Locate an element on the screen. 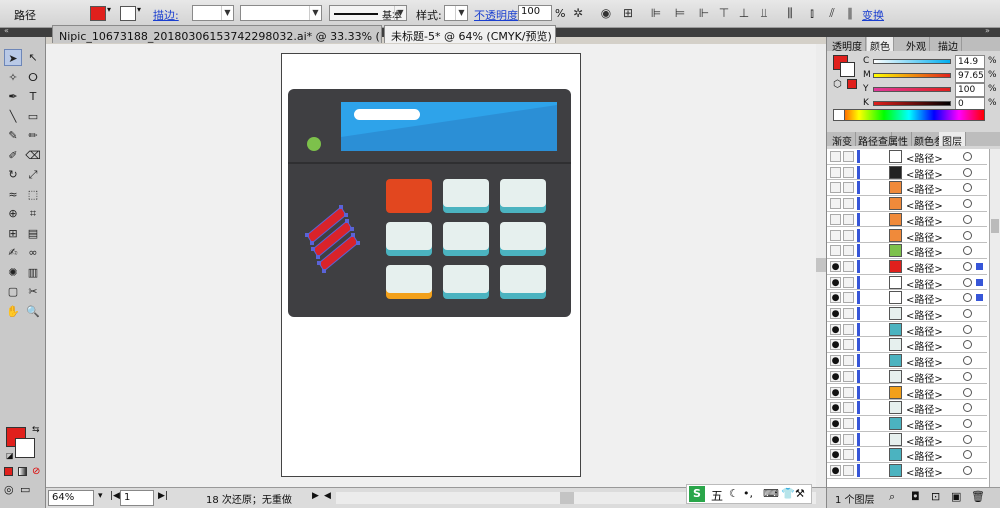  tab-untitled-5: 未标题-5* @ 64% (CMYK/预览)× is located at coordinates (470, 34).